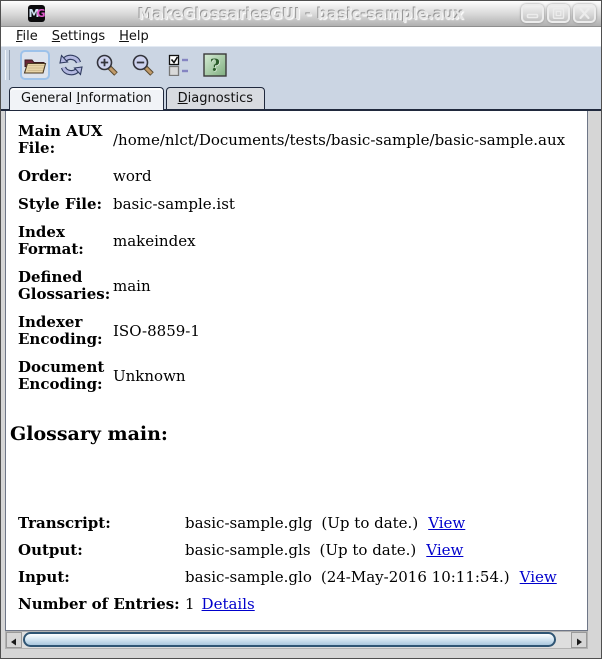 This screenshot has height=659, width=602. What do you see at coordinates (301, 36) in the screenshot?
I see `menubar: File Settings Help` at bounding box center [301, 36].